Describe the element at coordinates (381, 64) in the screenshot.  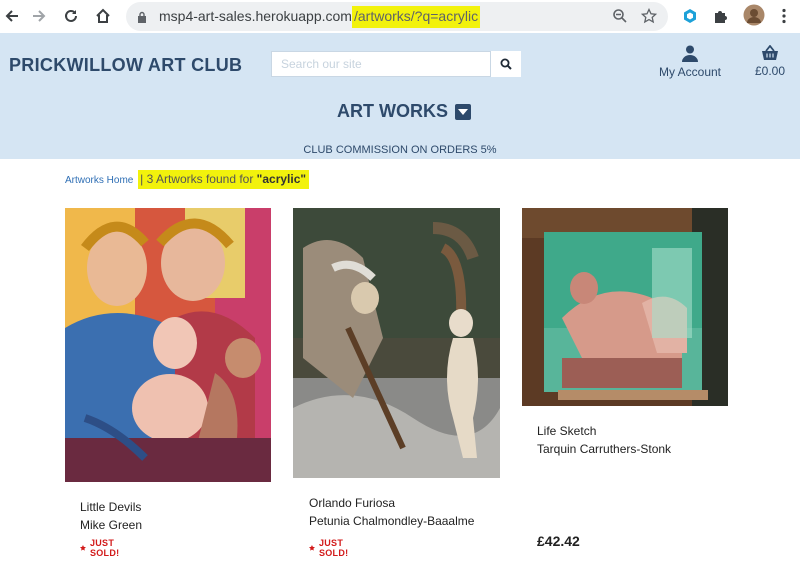
I see `search-input` at that location.